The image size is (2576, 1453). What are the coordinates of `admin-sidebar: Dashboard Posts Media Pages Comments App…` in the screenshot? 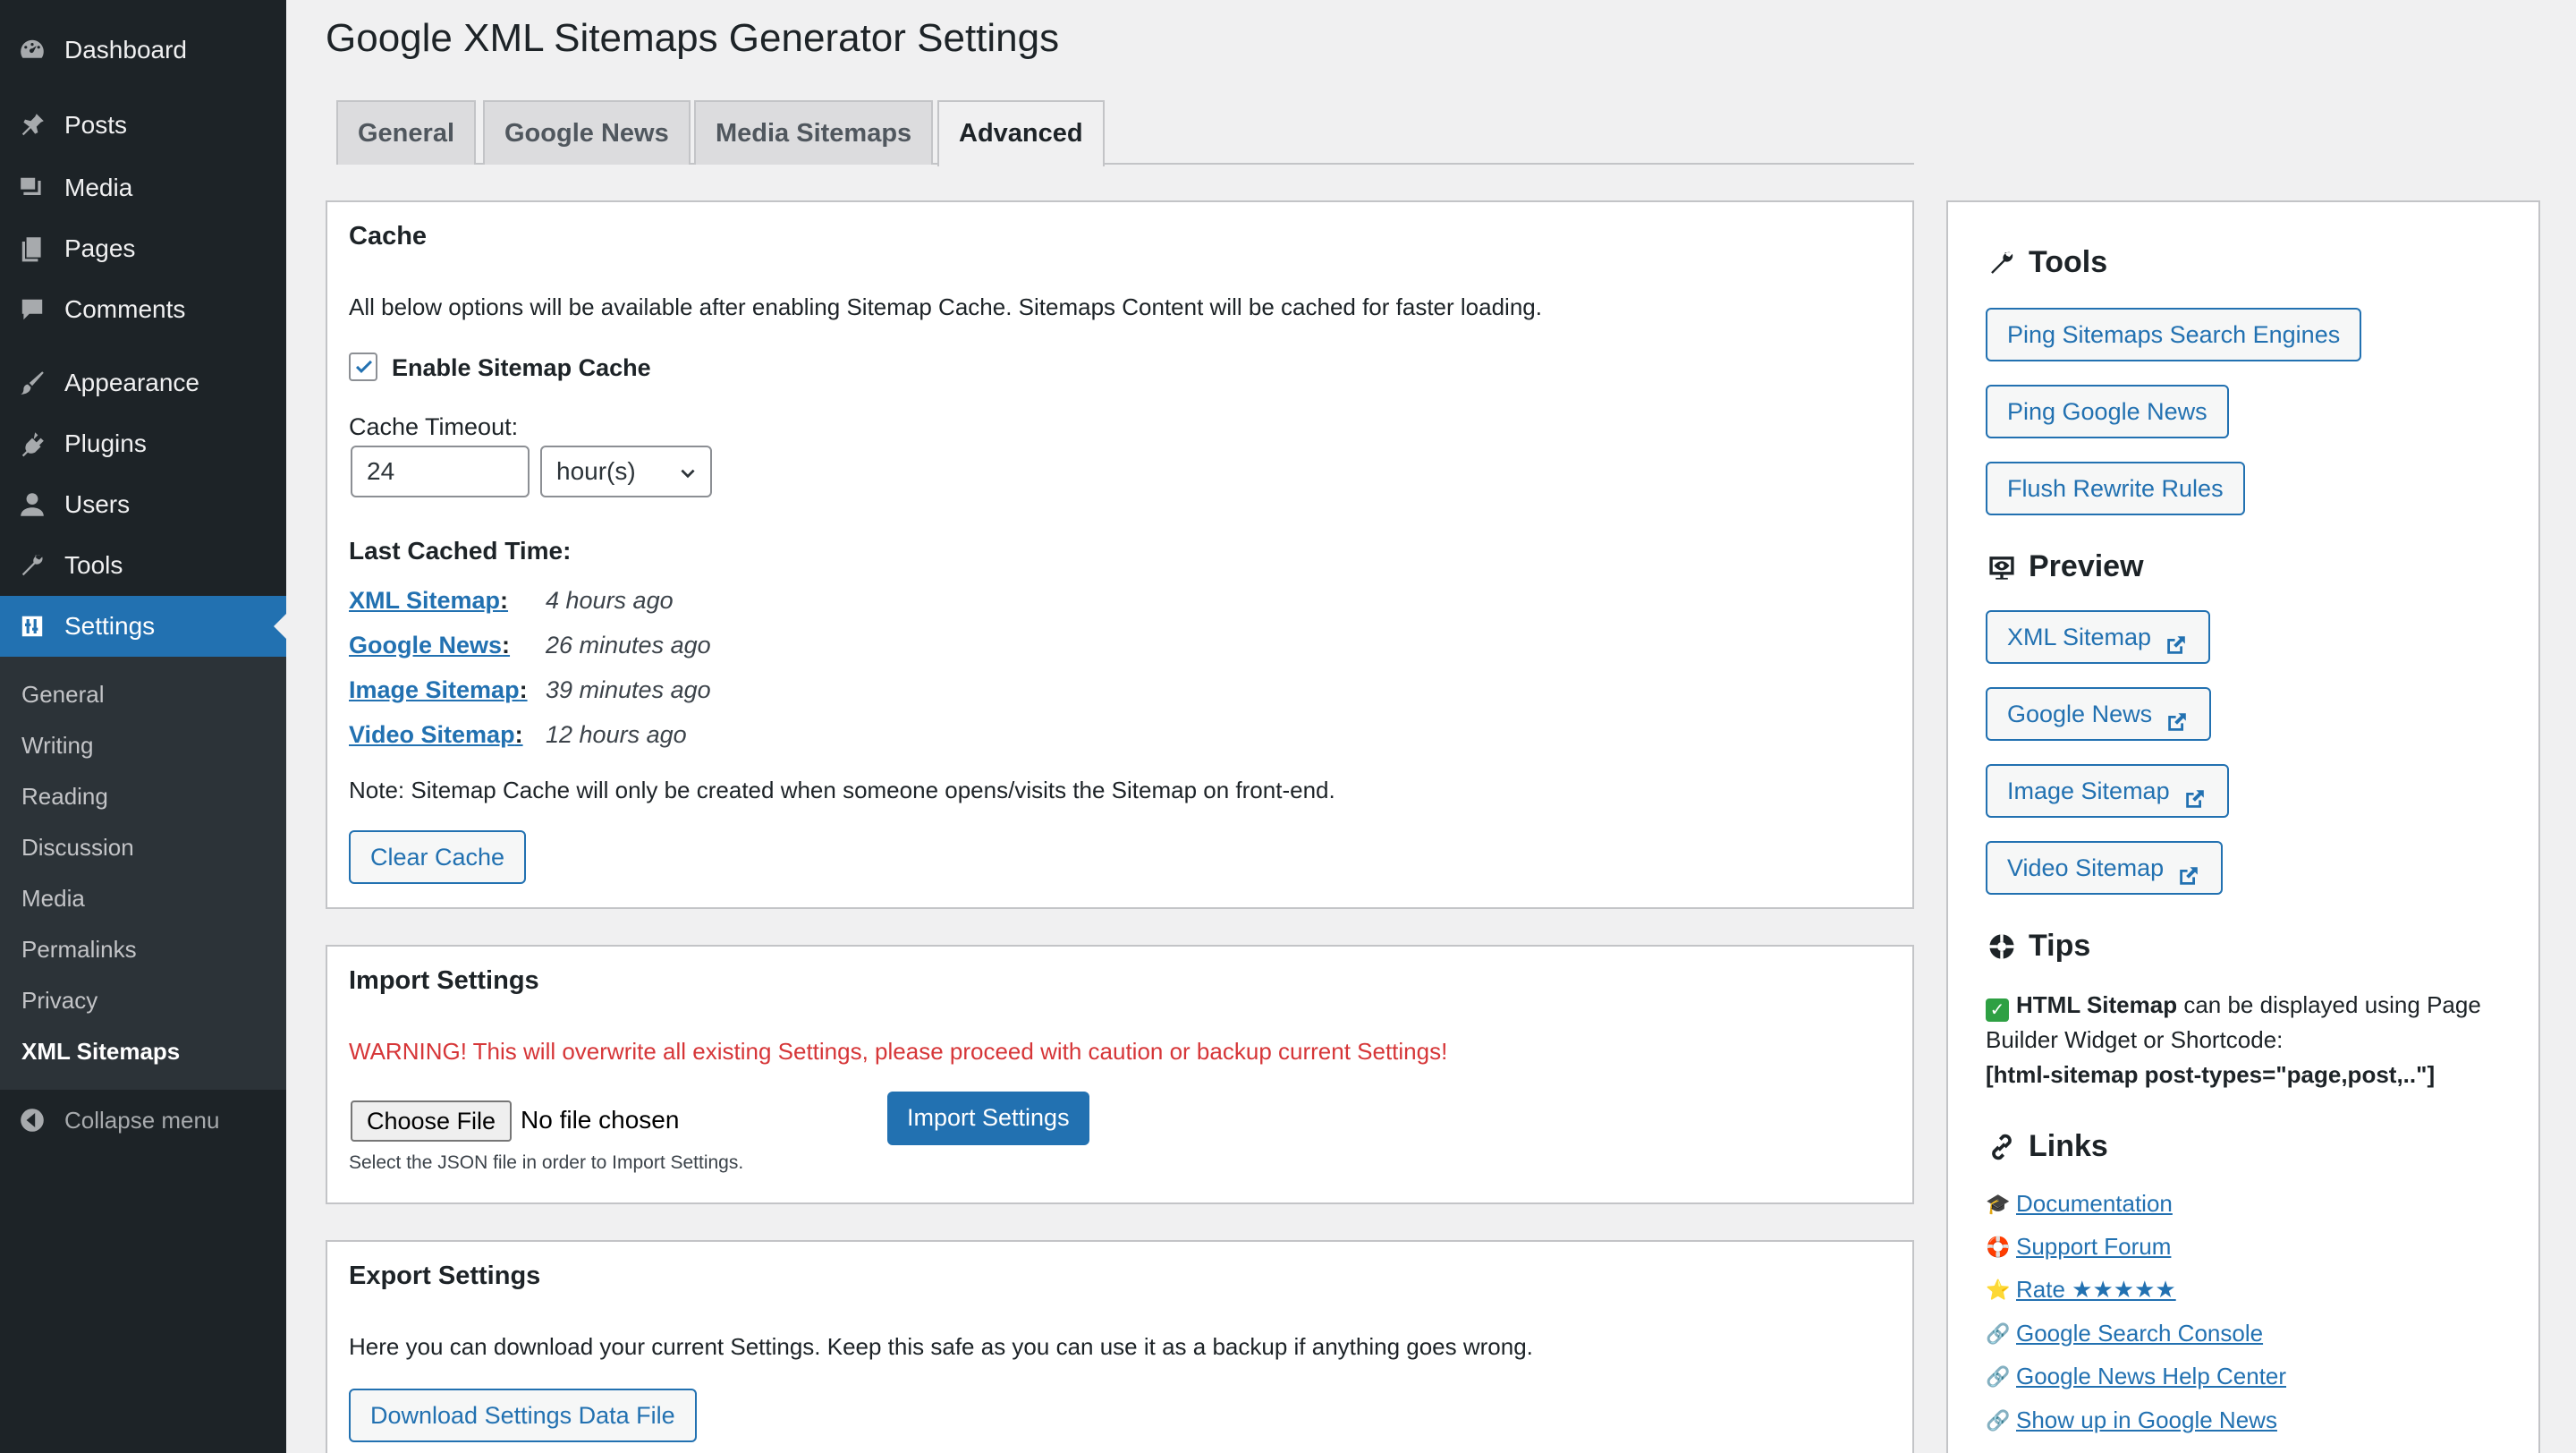 It's located at (143, 726).